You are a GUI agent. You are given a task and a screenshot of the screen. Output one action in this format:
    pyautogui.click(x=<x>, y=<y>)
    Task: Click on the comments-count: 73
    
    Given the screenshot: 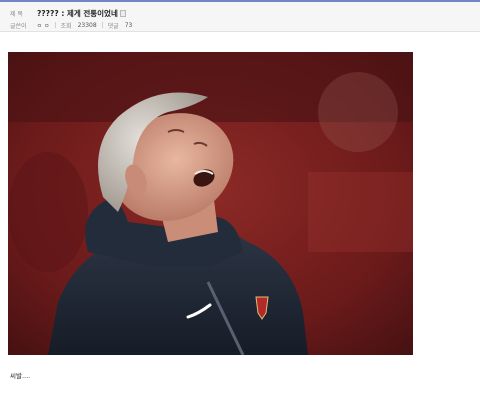 What is the action you would take?
    pyautogui.click(x=129, y=25)
    